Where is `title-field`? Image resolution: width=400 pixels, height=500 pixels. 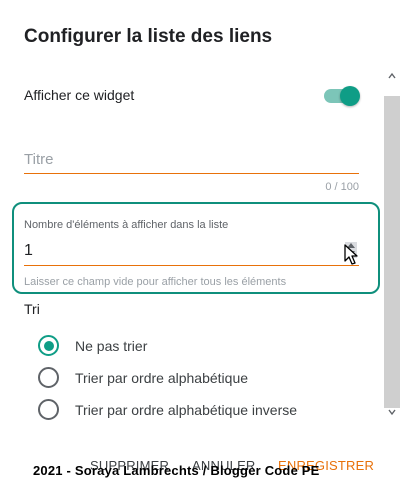
title-field is located at coordinates (191, 160).